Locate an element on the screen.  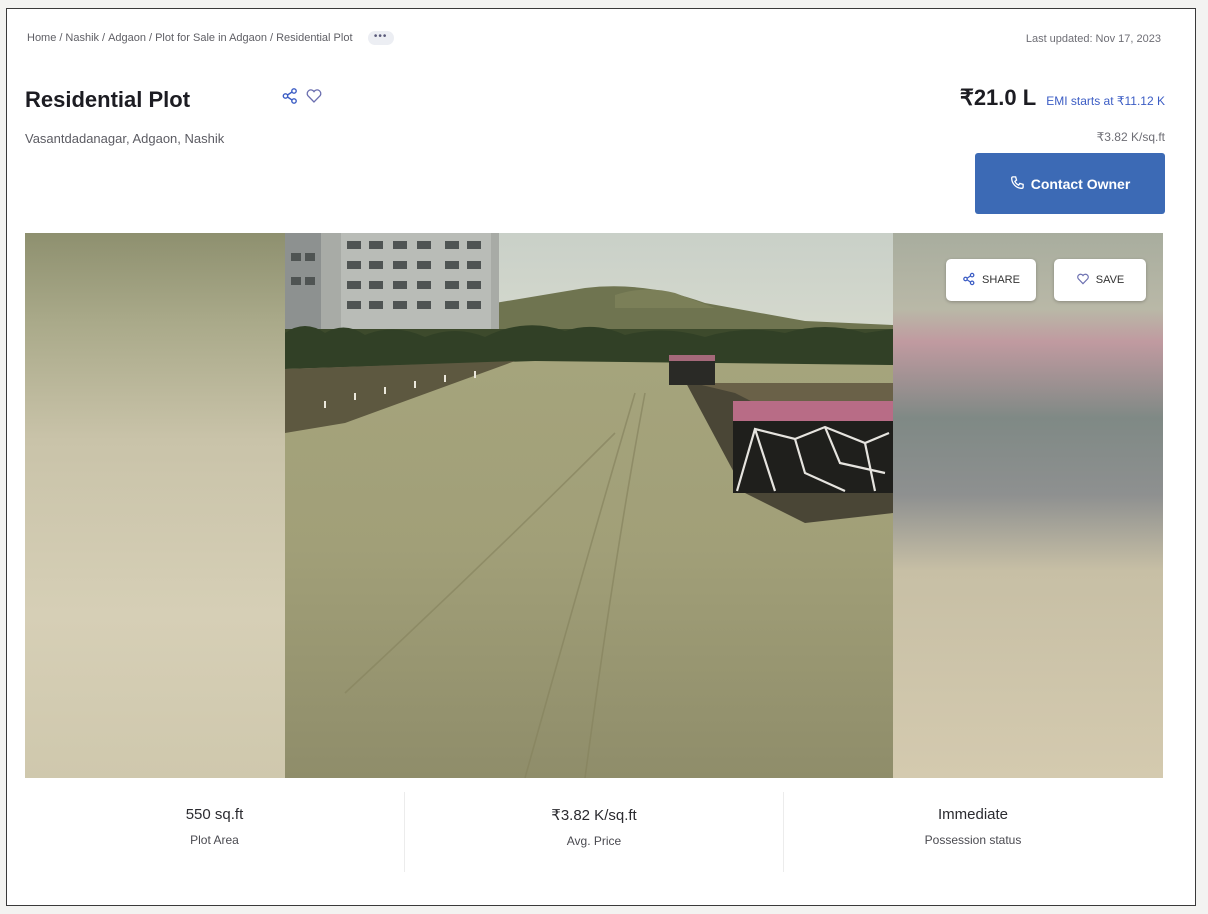
contact-owner-label: Contact Owner is located at coordinates (1080, 183).